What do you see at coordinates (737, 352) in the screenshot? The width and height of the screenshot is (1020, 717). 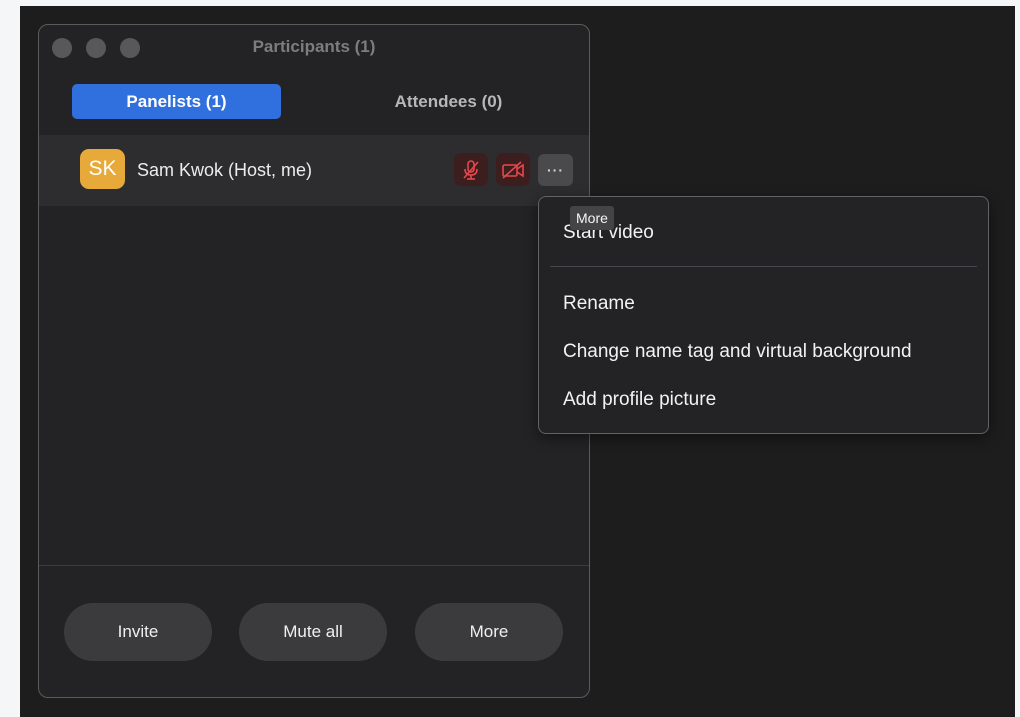 I see `menu-item-change-name-tag: Change name tag and virtual background` at bounding box center [737, 352].